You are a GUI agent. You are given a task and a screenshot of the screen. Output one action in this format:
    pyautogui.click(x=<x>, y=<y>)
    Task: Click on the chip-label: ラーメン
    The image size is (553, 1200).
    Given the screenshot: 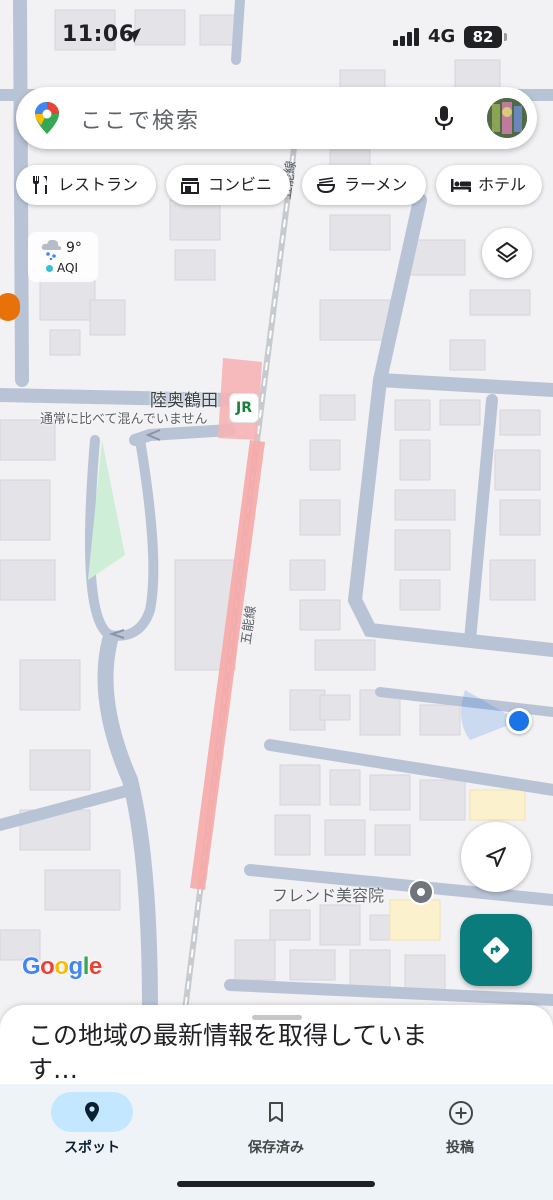 What is the action you would take?
    pyautogui.click(x=376, y=184)
    